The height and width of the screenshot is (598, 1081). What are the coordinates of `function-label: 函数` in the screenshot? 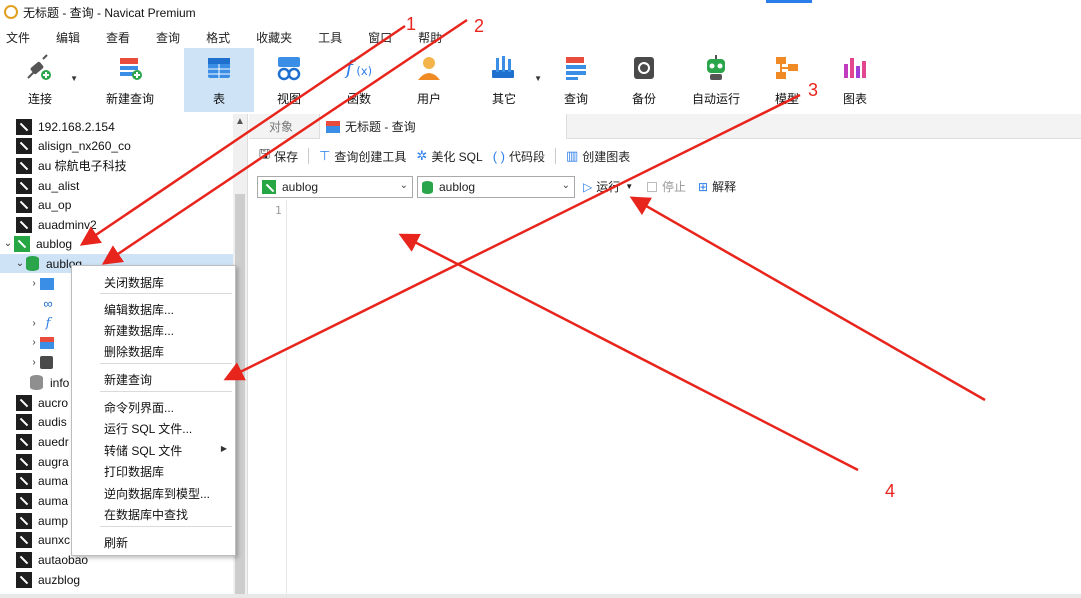 It's located at (358, 99).